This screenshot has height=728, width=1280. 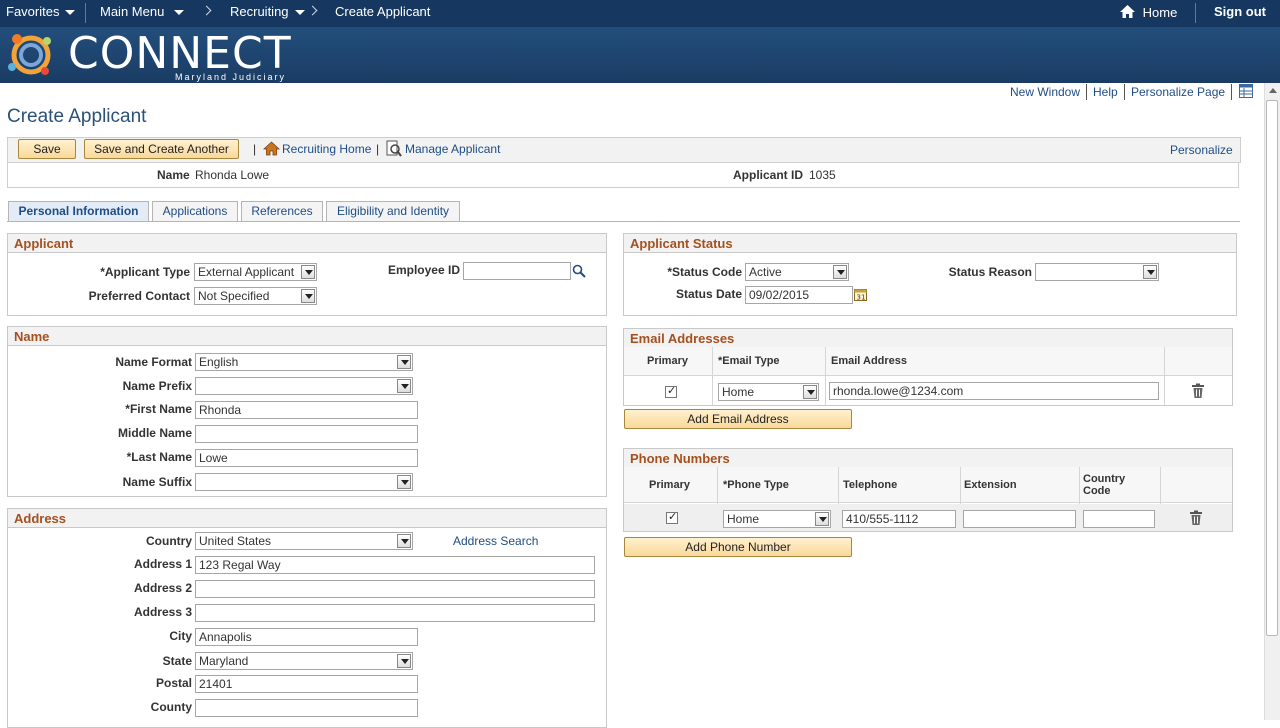 What do you see at coordinates (267, 11) in the screenshot?
I see `recruiting-menu: Recruiting` at bounding box center [267, 11].